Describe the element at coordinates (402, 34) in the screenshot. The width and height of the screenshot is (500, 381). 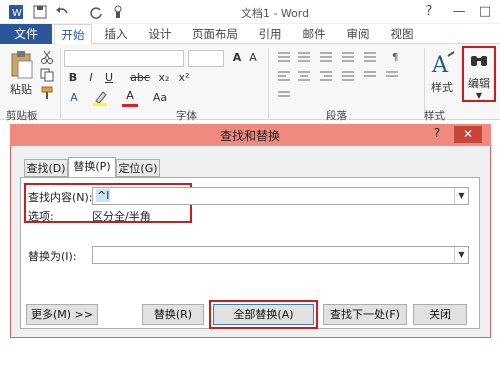
I see `tab-view: 视图` at that location.